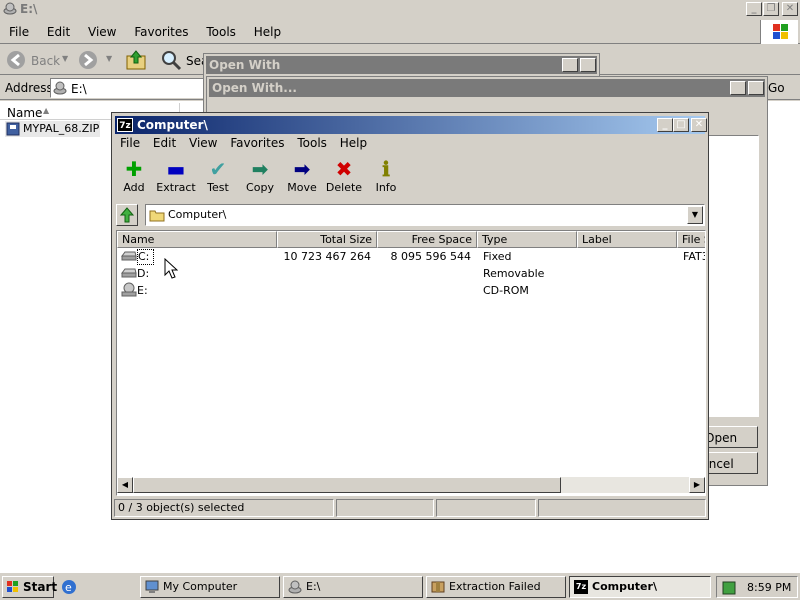 The image size is (800, 600). What do you see at coordinates (197, 239) in the screenshot?
I see `col-name-header: Name` at bounding box center [197, 239].